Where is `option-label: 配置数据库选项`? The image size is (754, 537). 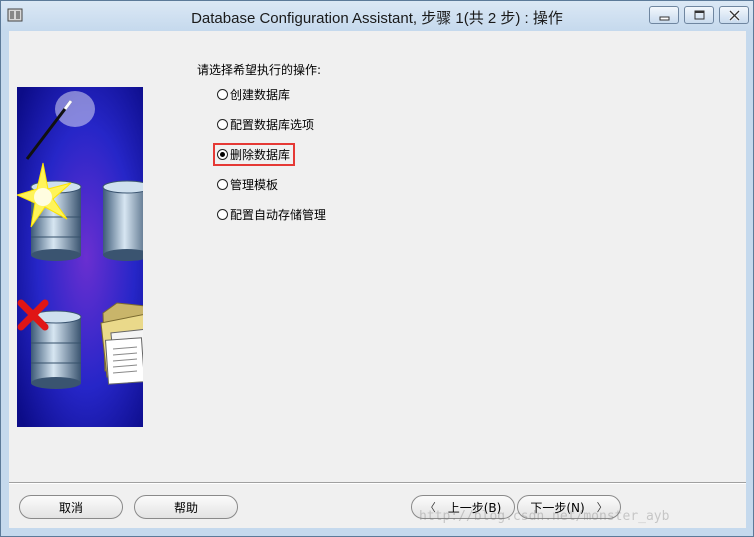
option-label: 配置数据库选项 is located at coordinates (272, 124).